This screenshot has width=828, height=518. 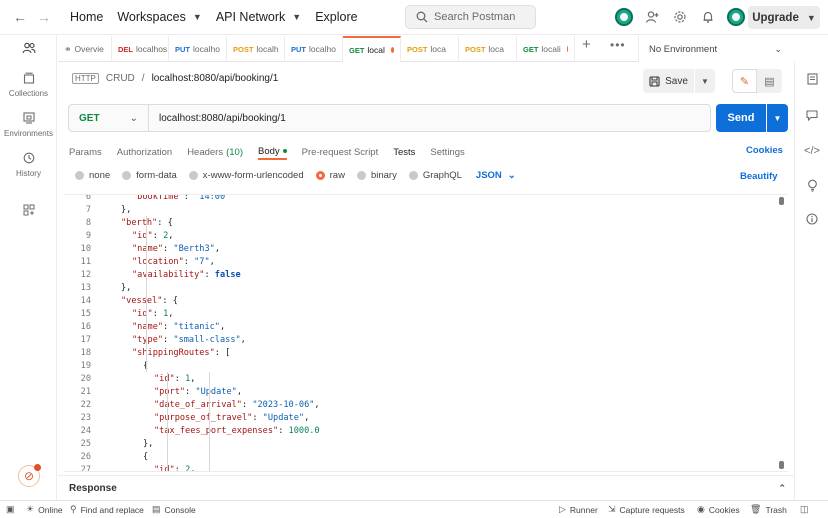 What do you see at coordinates (404, 152) in the screenshot?
I see `tab-tests: Tests` at bounding box center [404, 152].